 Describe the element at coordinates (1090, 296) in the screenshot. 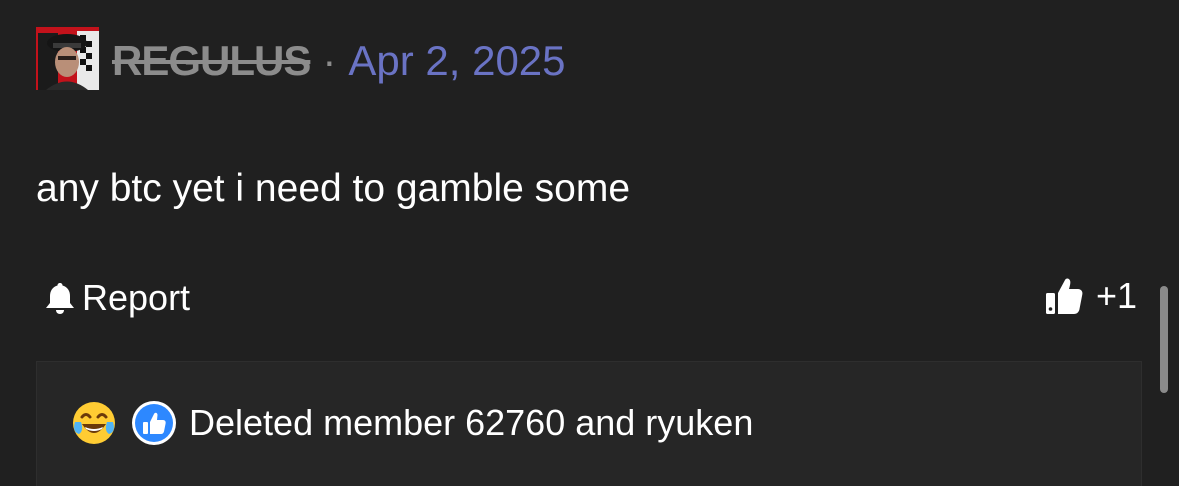

I see `like-button: +1` at that location.